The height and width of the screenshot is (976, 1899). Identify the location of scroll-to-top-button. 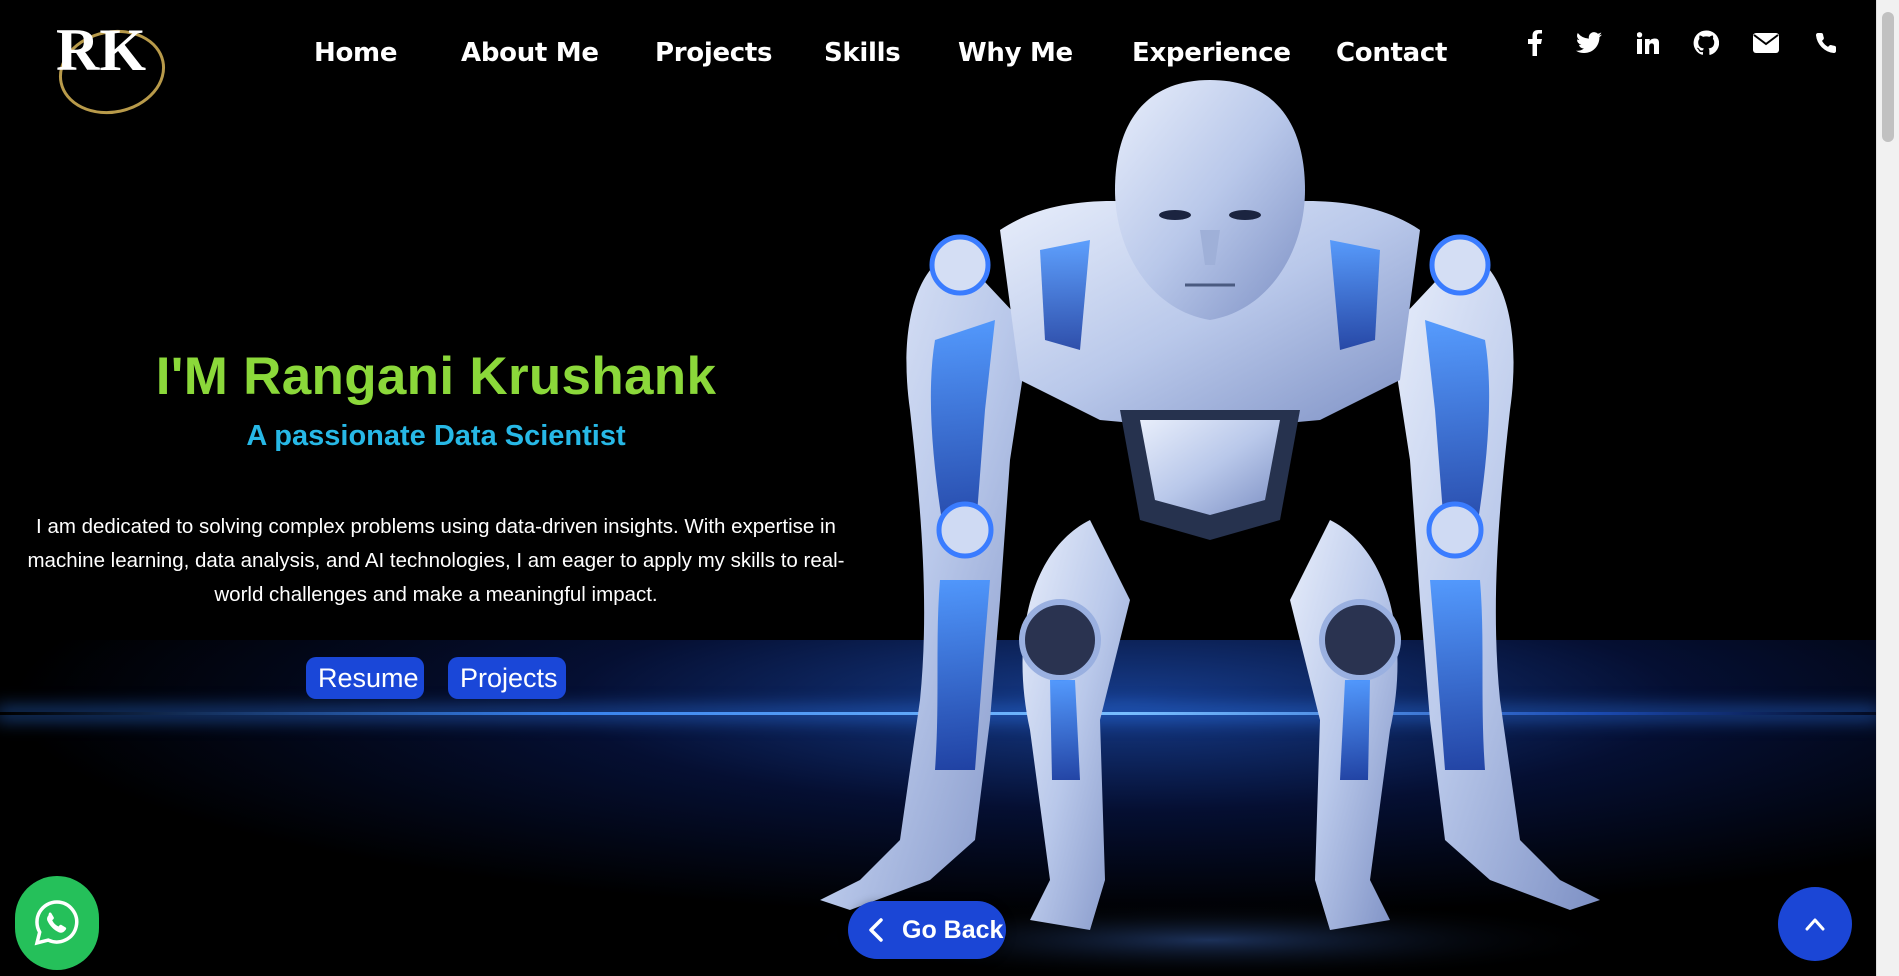
(1815, 924).